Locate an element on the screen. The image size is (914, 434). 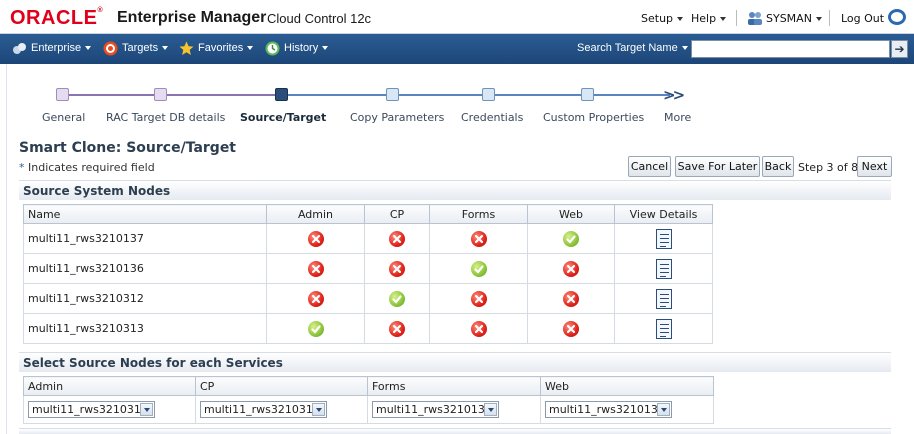
svc-col-admin: Admin is located at coordinates (109, 386).